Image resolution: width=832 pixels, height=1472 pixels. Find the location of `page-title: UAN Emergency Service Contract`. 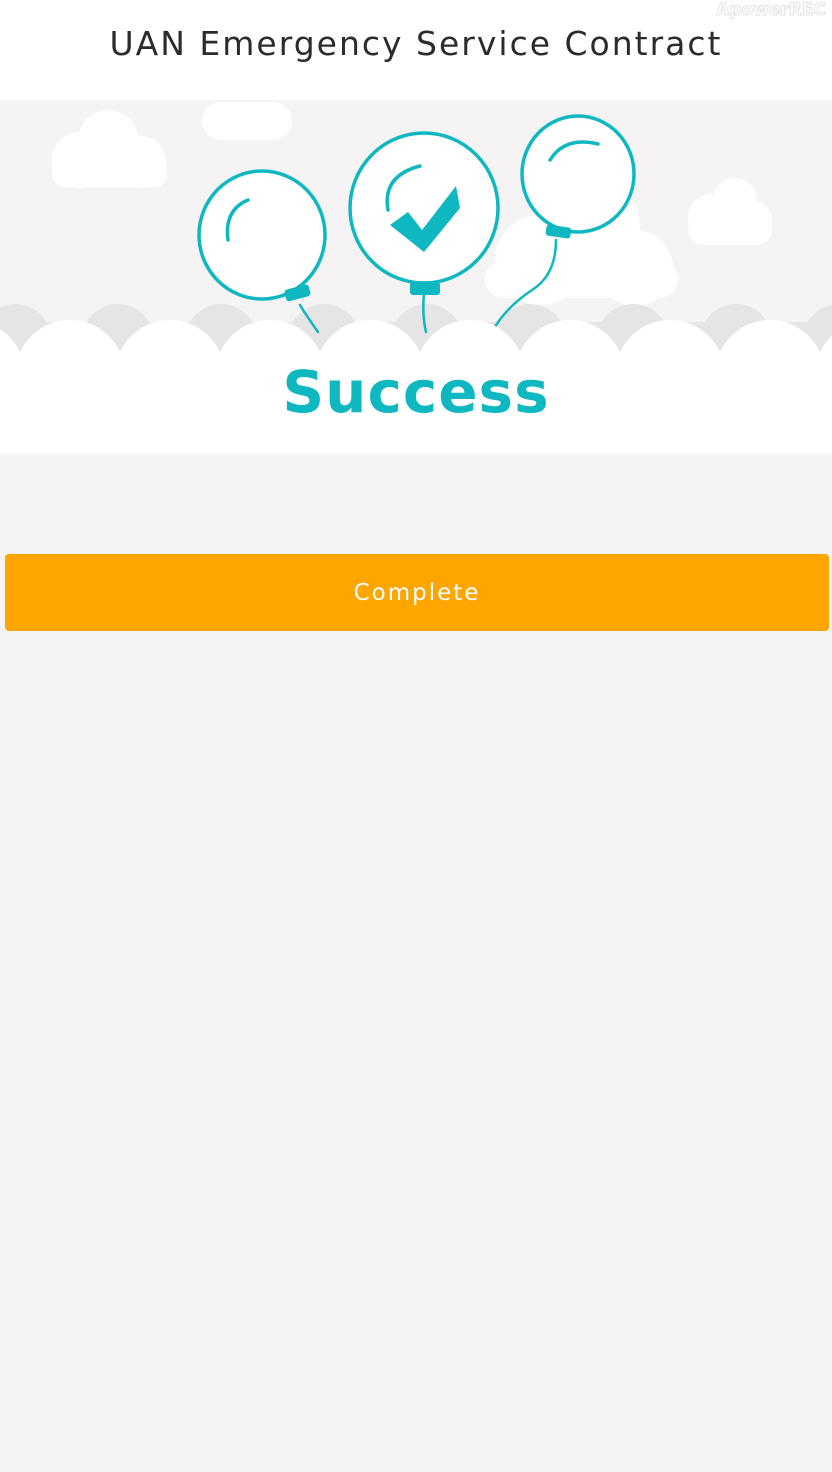

page-title: UAN Emergency Service Contract is located at coordinates (416, 43).